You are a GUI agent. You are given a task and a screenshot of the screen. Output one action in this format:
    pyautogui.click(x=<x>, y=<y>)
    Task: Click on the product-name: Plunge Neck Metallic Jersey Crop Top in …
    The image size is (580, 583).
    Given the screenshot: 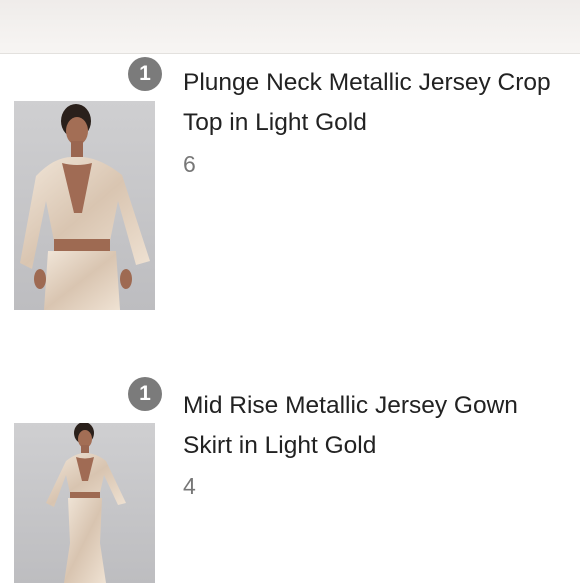 What is the action you would take?
    pyautogui.click(x=378, y=103)
    